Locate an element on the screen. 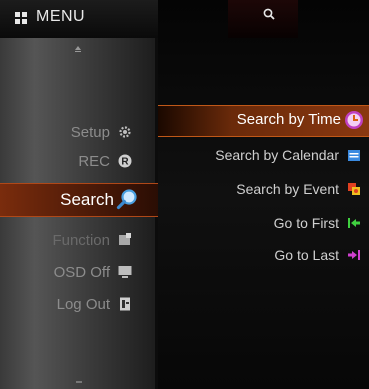 Image resolution: width=369 pixels, height=389 pixels. record-icon: R is located at coordinates (125, 161).